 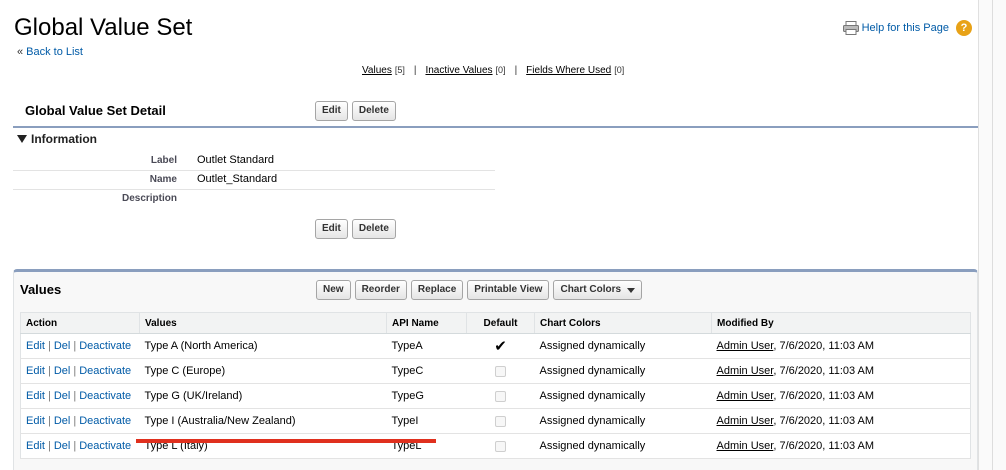 I want to click on api-name-cell: TypeG, so click(x=426, y=396).